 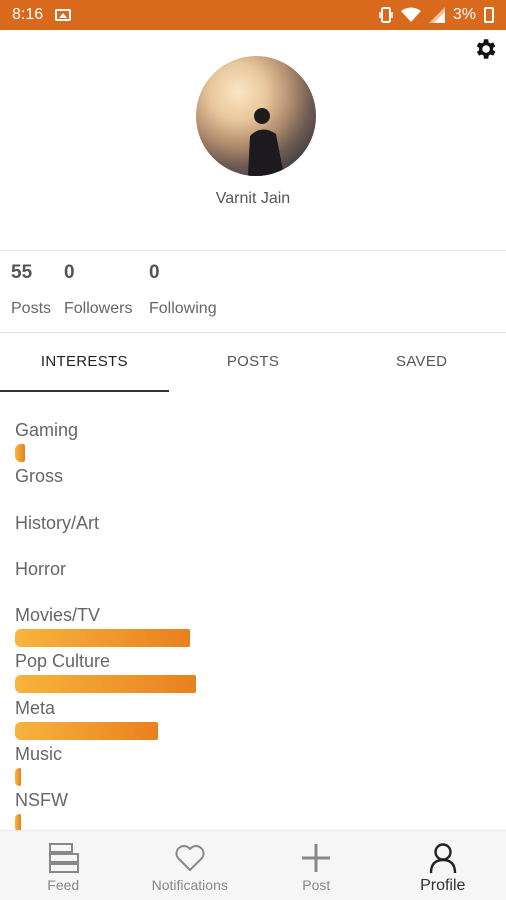 What do you see at coordinates (386, 15) in the screenshot?
I see `vibrate-icon` at bounding box center [386, 15].